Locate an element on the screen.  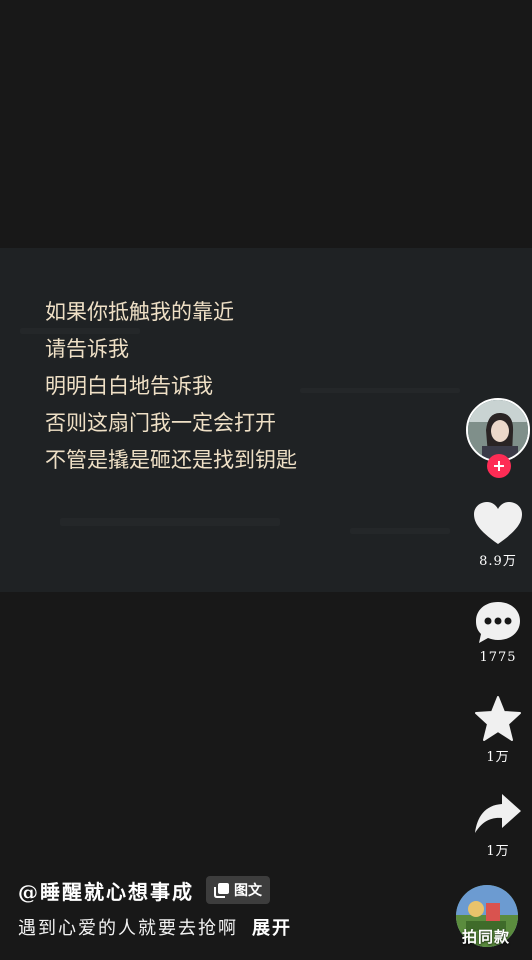
author-avatar is located at coordinates (498, 430).